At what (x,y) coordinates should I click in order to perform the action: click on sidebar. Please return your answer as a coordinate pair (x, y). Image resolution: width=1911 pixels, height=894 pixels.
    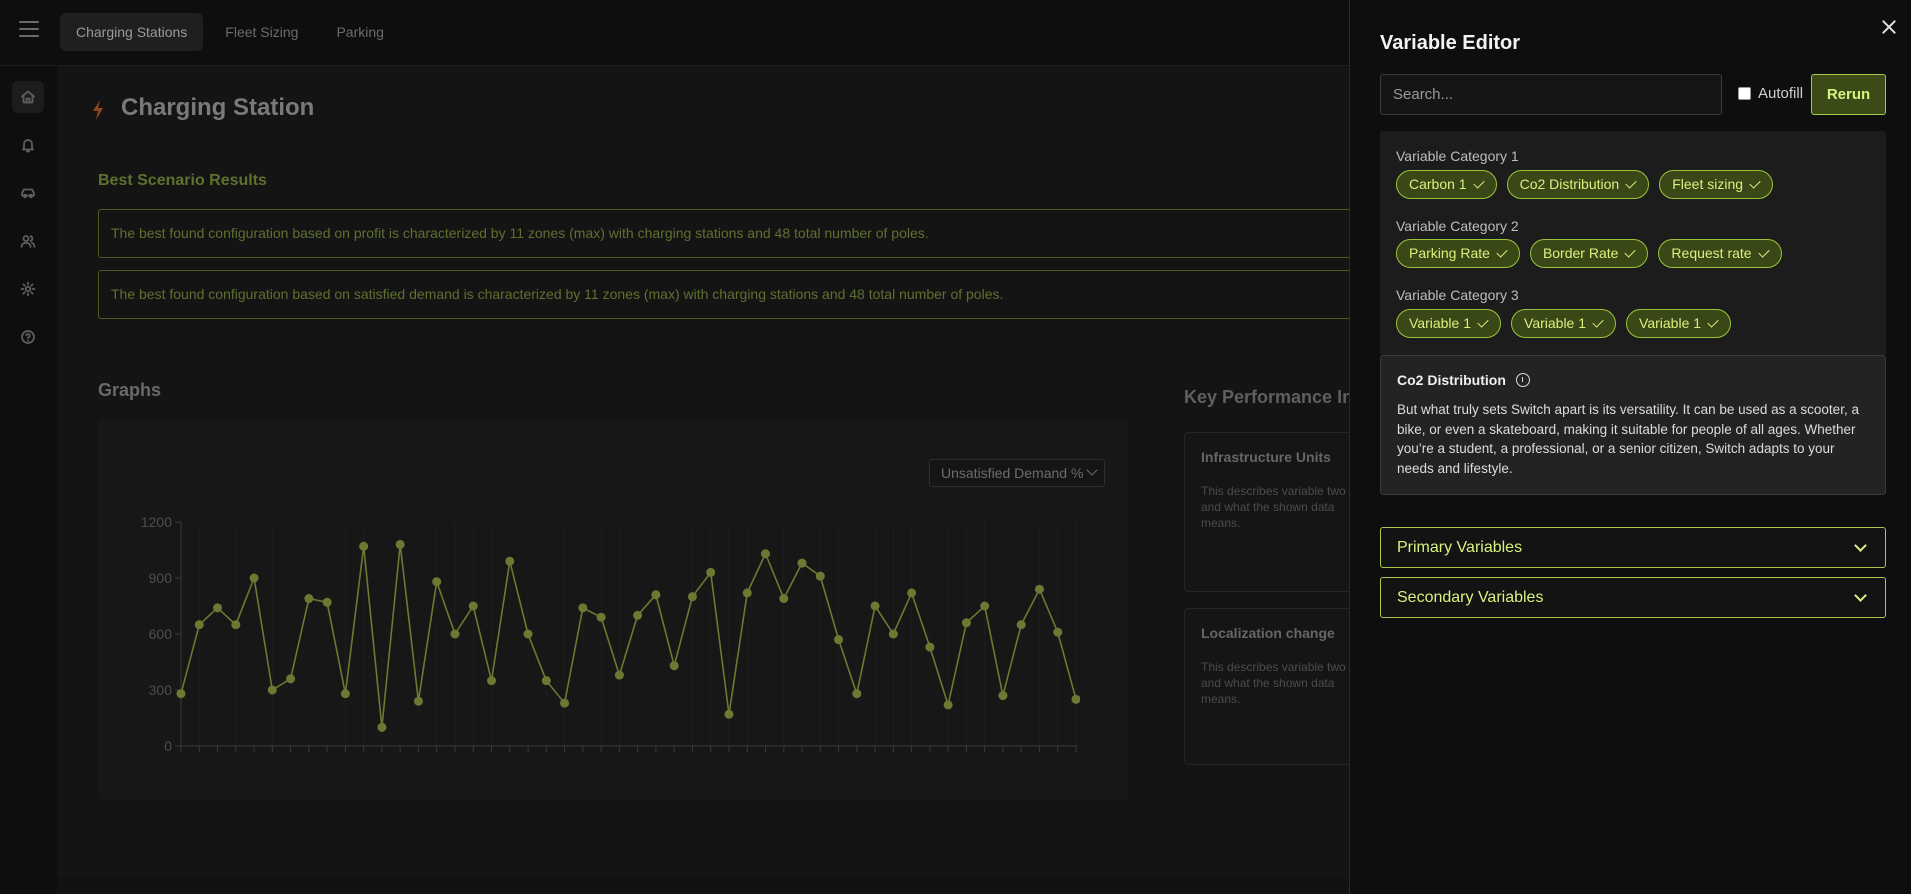
    Looking at the image, I should click on (28, 480).